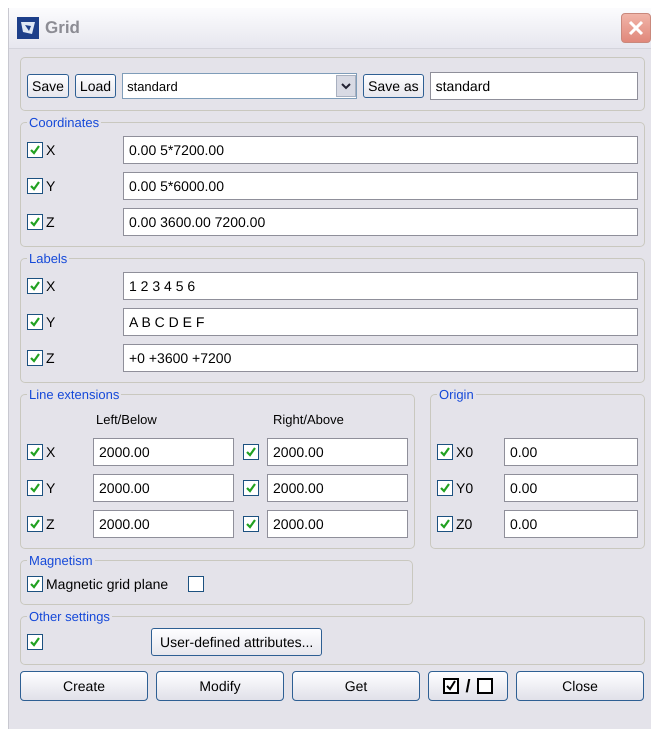  Describe the element at coordinates (84, 686) in the screenshot. I see `action-button: Create` at that location.